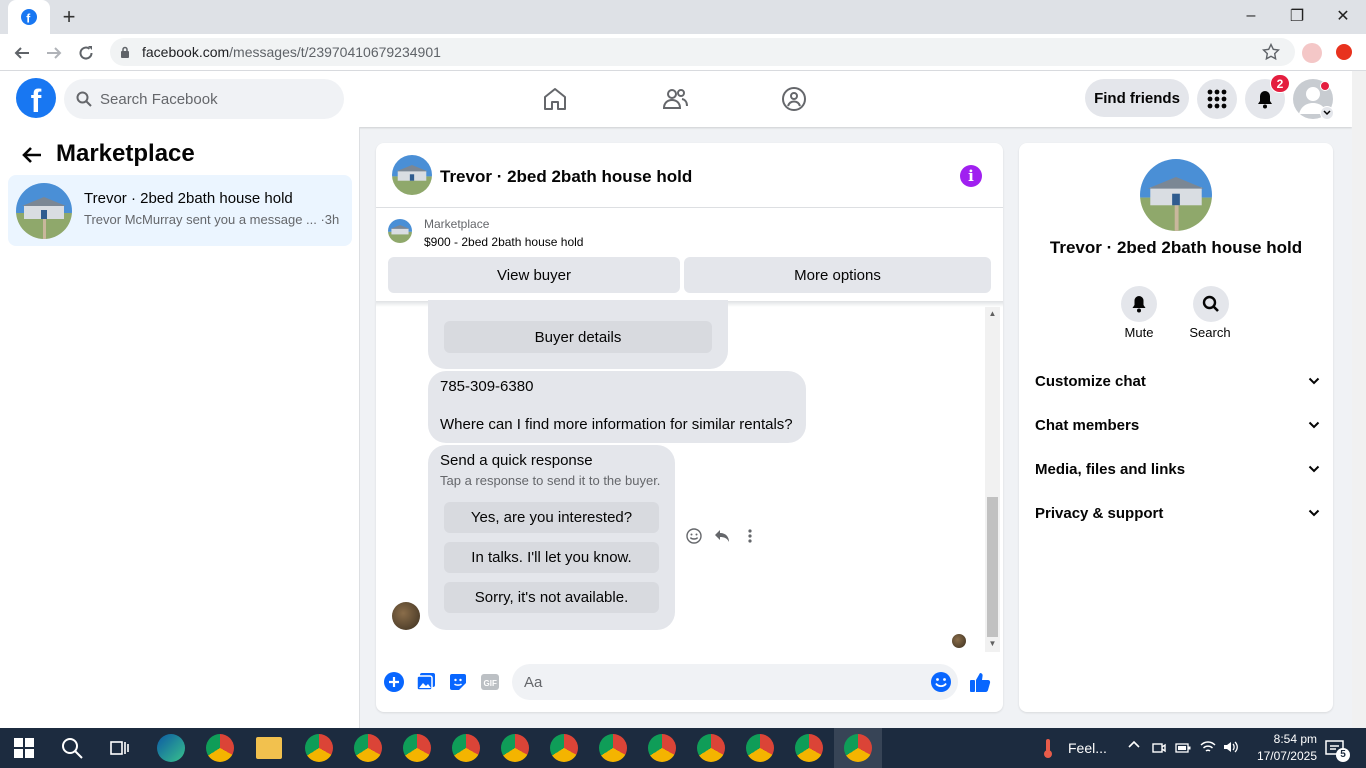  What do you see at coordinates (1177, 425) in the screenshot?
I see `chat-members-row: Chat members` at bounding box center [1177, 425].